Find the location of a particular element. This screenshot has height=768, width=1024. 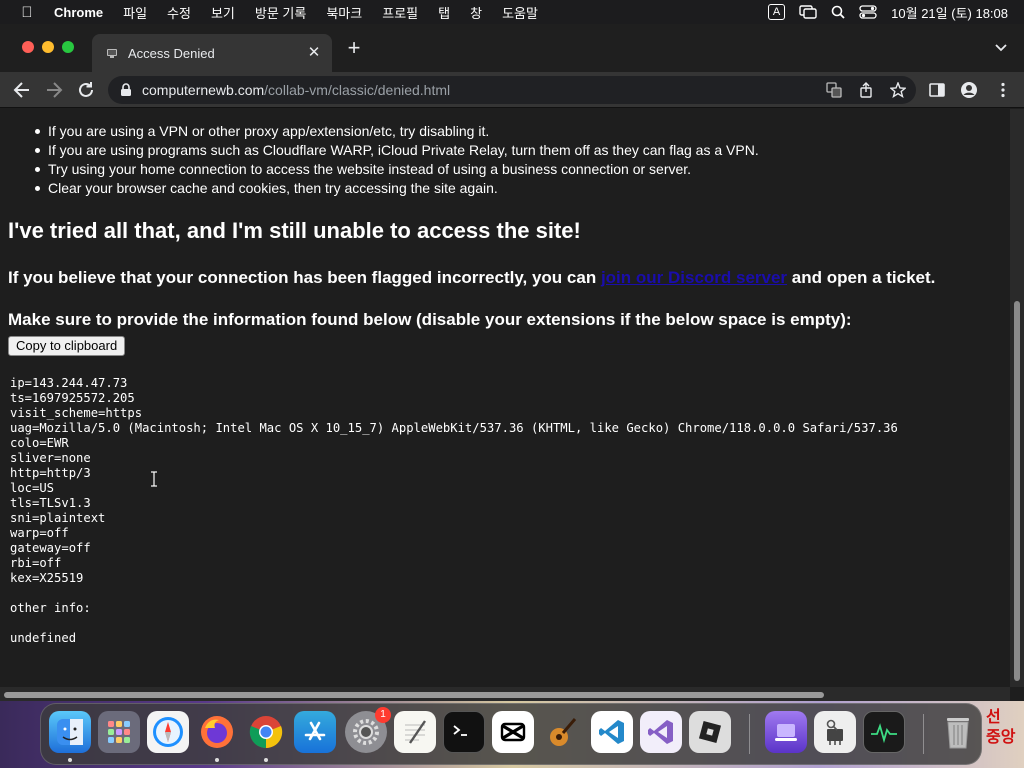

menu-profiles: 프로필 is located at coordinates (400, 12).